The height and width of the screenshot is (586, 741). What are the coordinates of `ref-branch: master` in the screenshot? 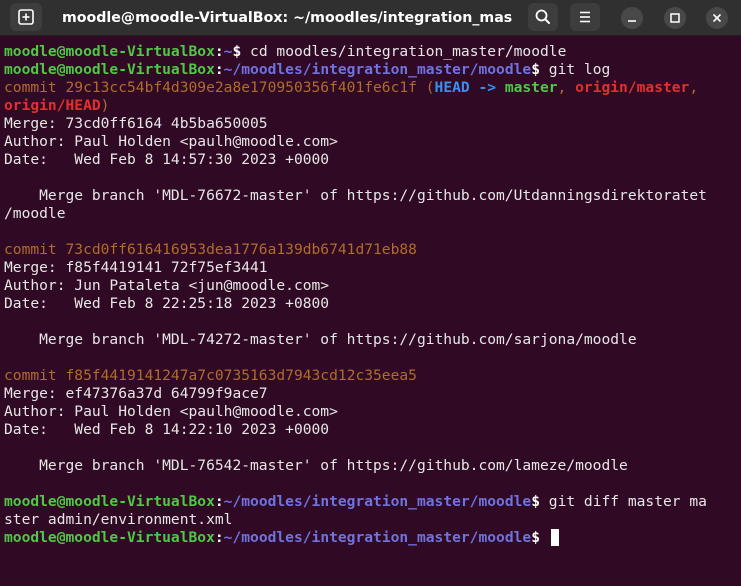 It's located at (531, 87).